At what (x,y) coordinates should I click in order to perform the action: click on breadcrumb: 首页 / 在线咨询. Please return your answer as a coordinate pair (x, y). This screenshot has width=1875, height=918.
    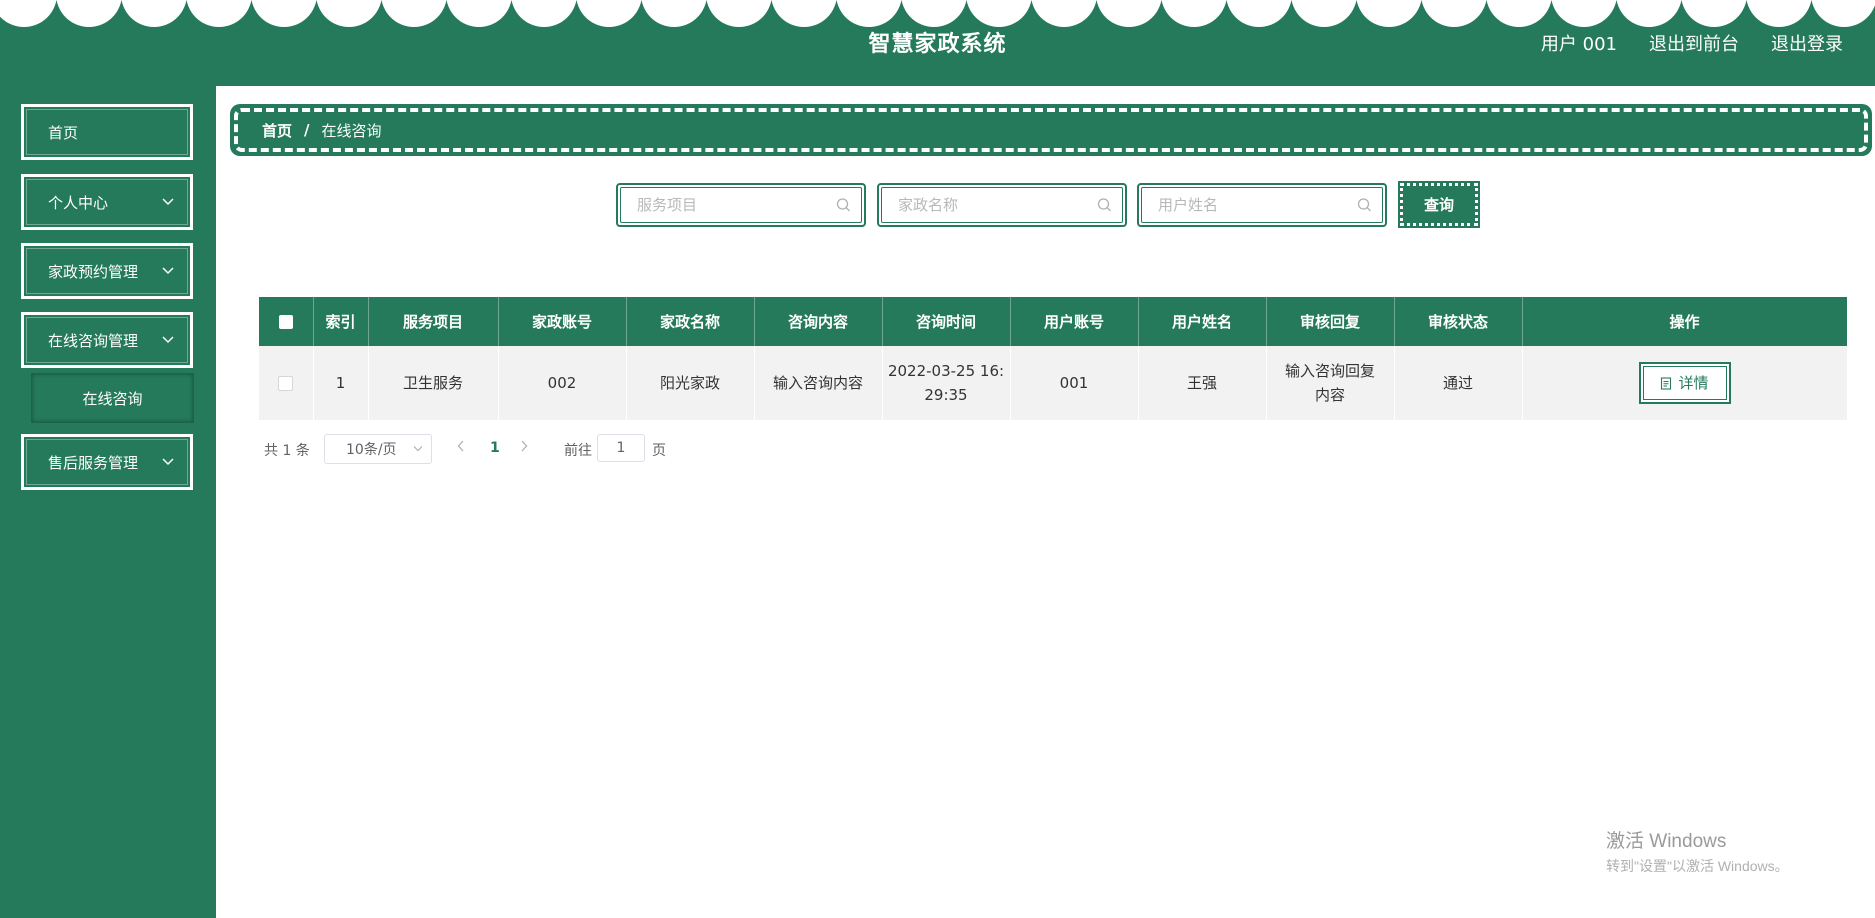
    Looking at the image, I should click on (1051, 130).